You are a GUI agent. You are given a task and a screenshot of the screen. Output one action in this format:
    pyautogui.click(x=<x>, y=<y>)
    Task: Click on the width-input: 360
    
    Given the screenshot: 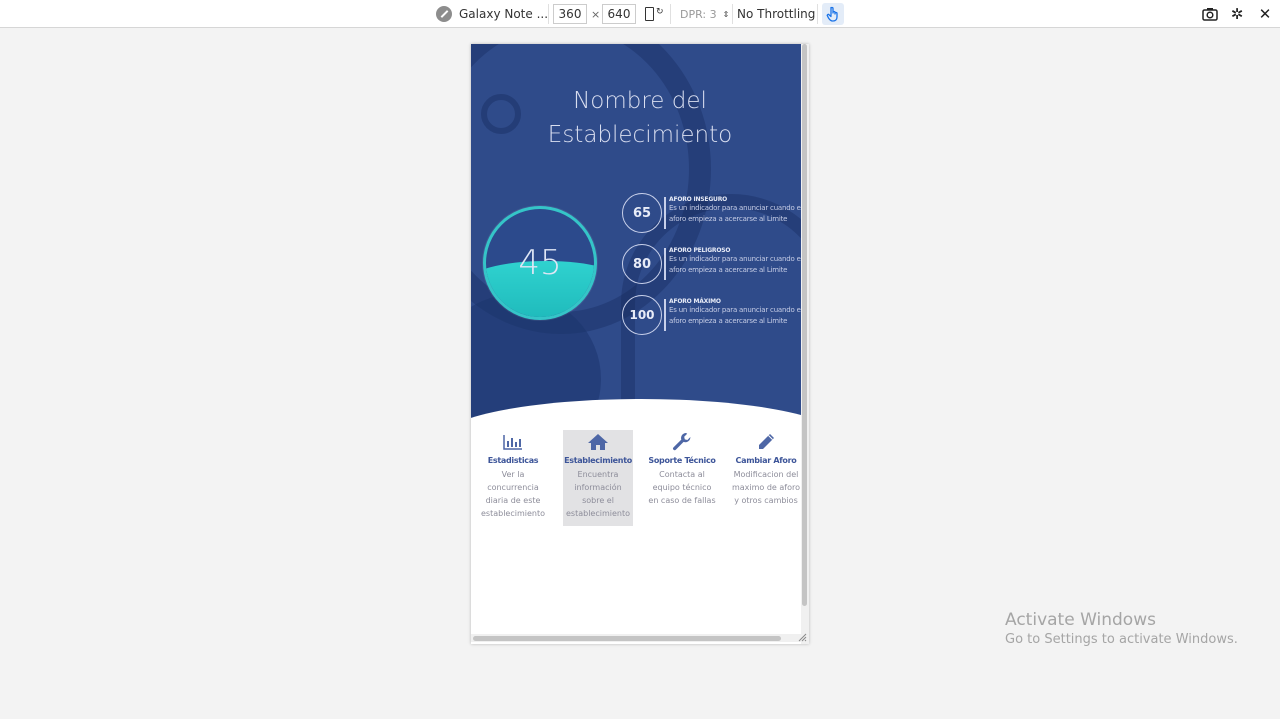 What is the action you would take?
    pyautogui.click(x=570, y=14)
    